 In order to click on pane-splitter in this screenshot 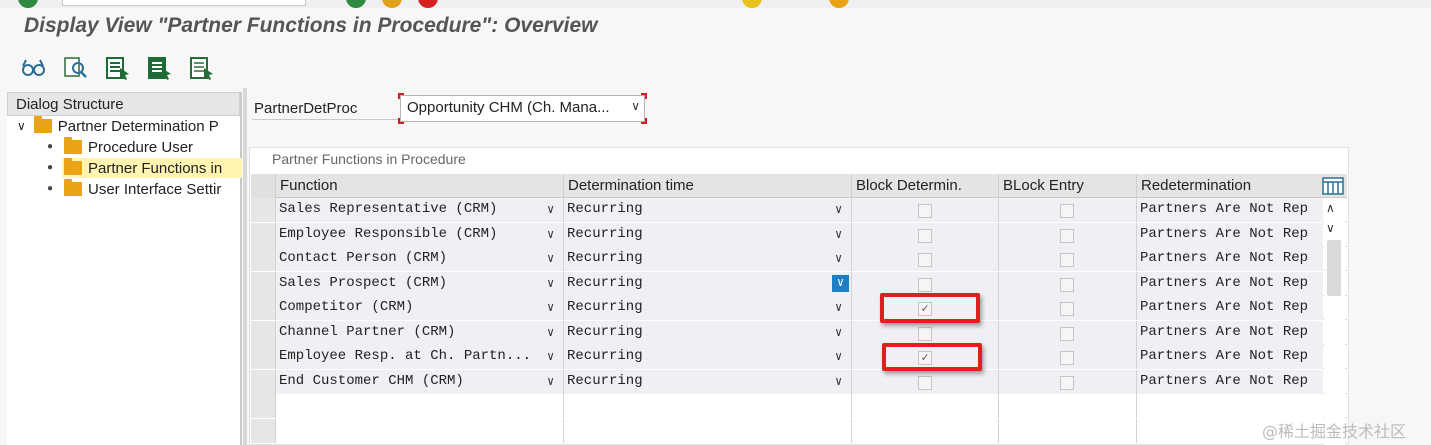, I will do `click(245, 266)`.